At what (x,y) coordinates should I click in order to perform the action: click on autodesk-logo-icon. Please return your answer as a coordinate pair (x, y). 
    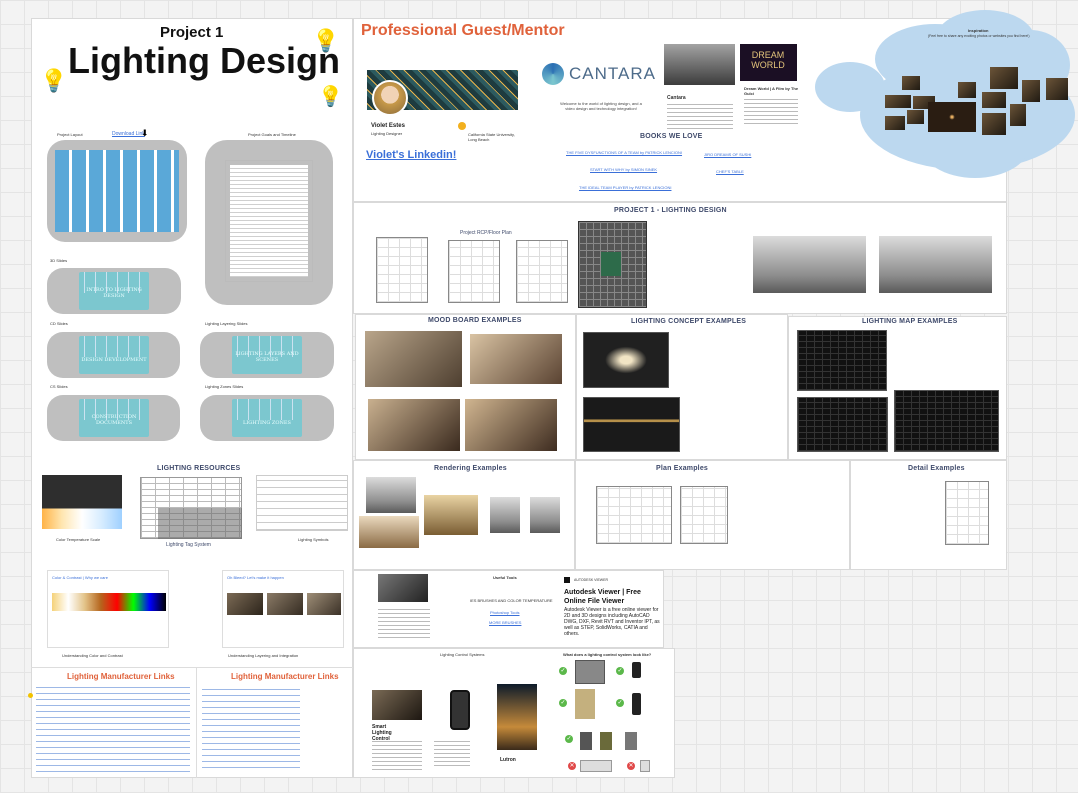
    Looking at the image, I should click on (567, 580).